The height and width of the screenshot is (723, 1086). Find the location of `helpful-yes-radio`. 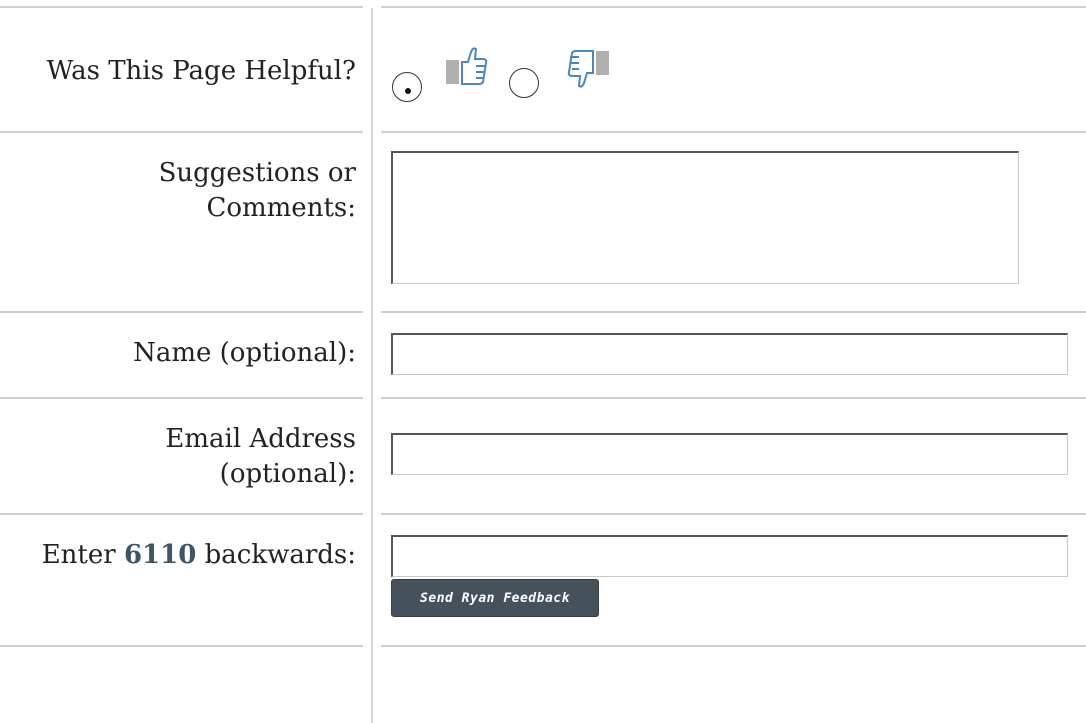

helpful-yes-radio is located at coordinates (407, 87).